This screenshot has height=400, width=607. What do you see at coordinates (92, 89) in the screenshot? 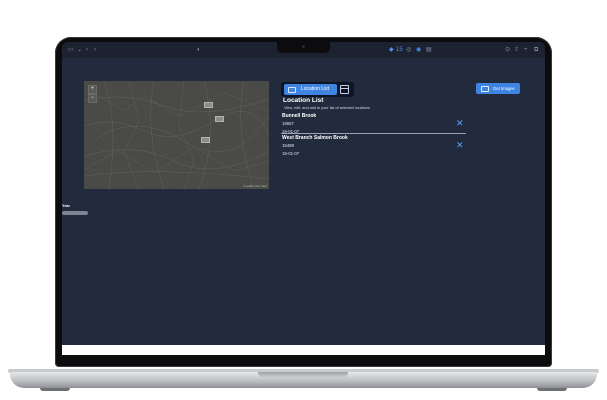
I see `zoom-in-button: +` at bounding box center [92, 89].